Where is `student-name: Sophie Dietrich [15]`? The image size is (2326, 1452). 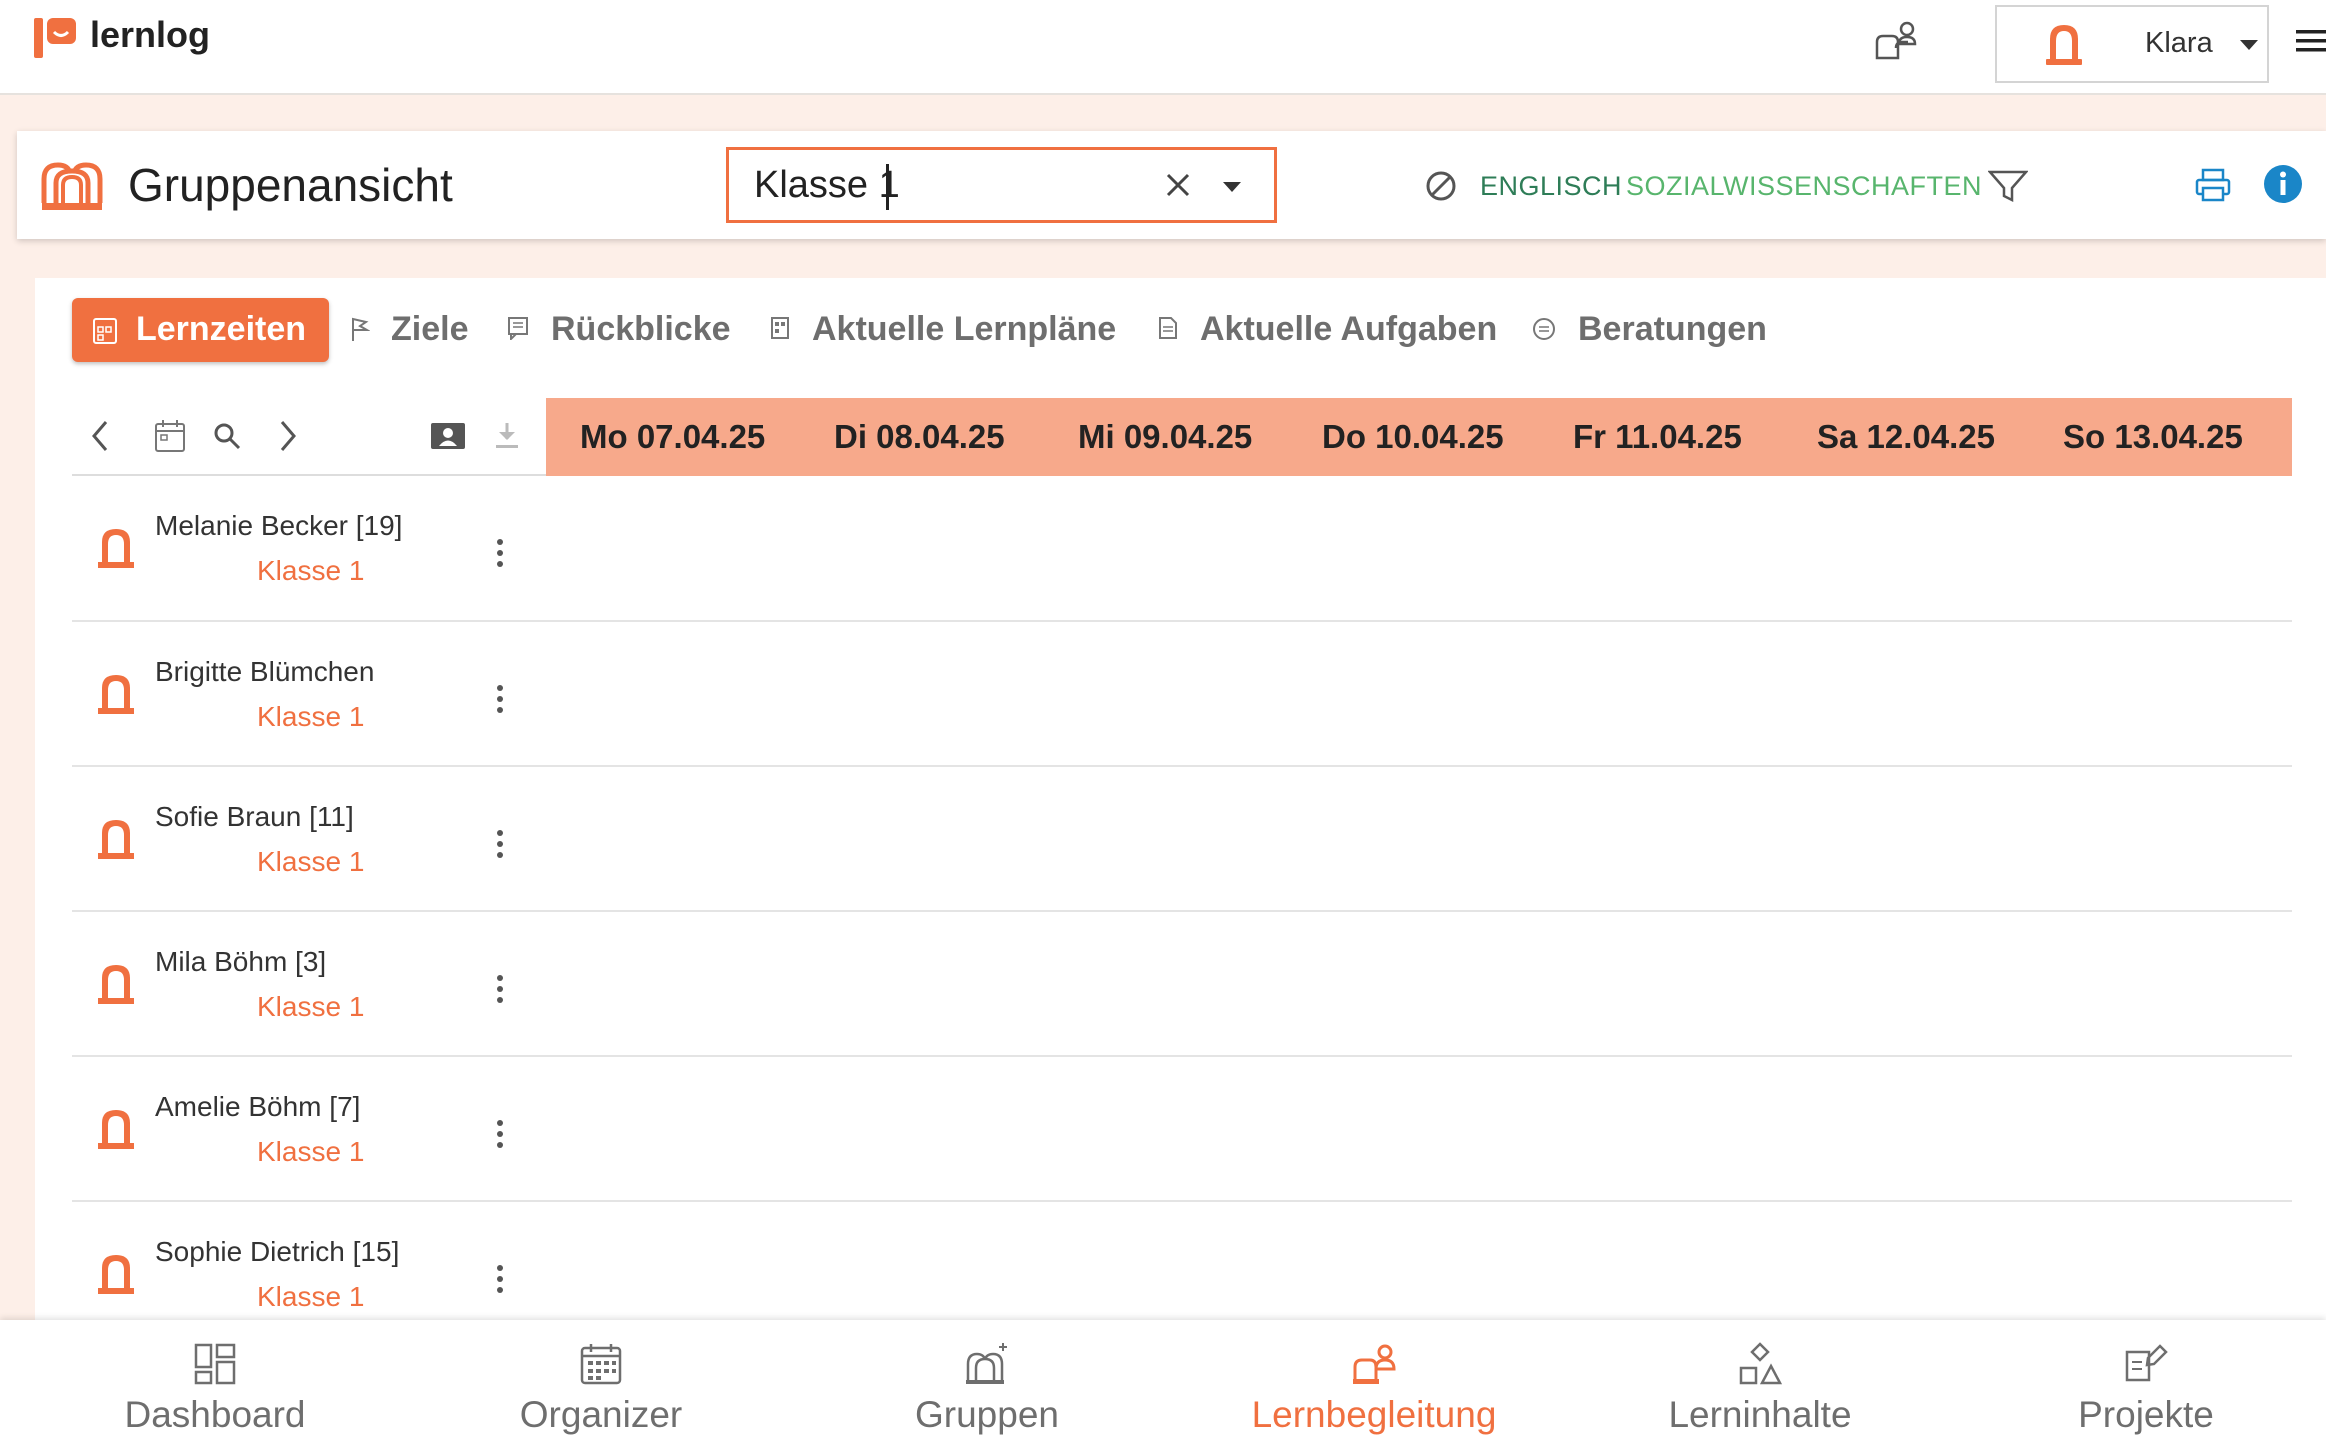 student-name: Sophie Dietrich [15] is located at coordinates (277, 1252).